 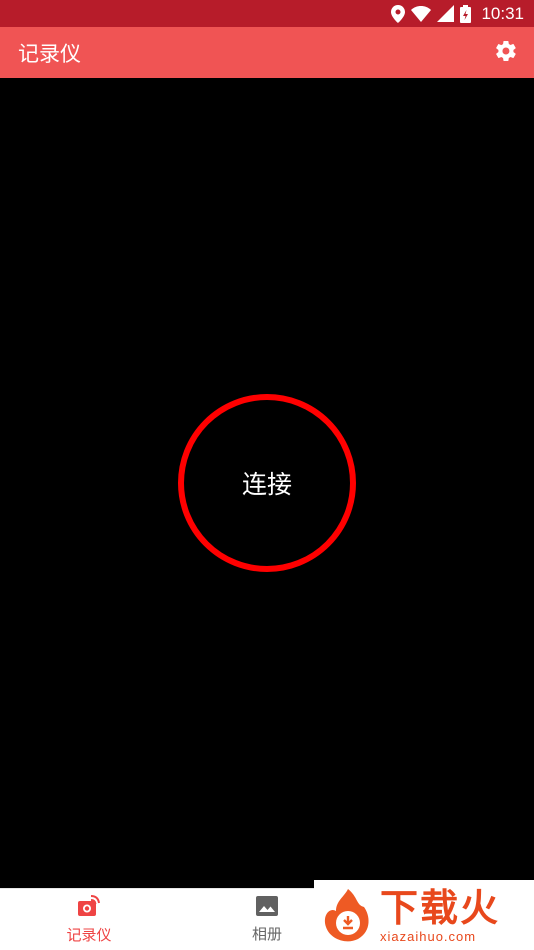 What do you see at coordinates (421, 13) in the screenshot?
I see `wifi-icon` at bounding box center [421, 13].